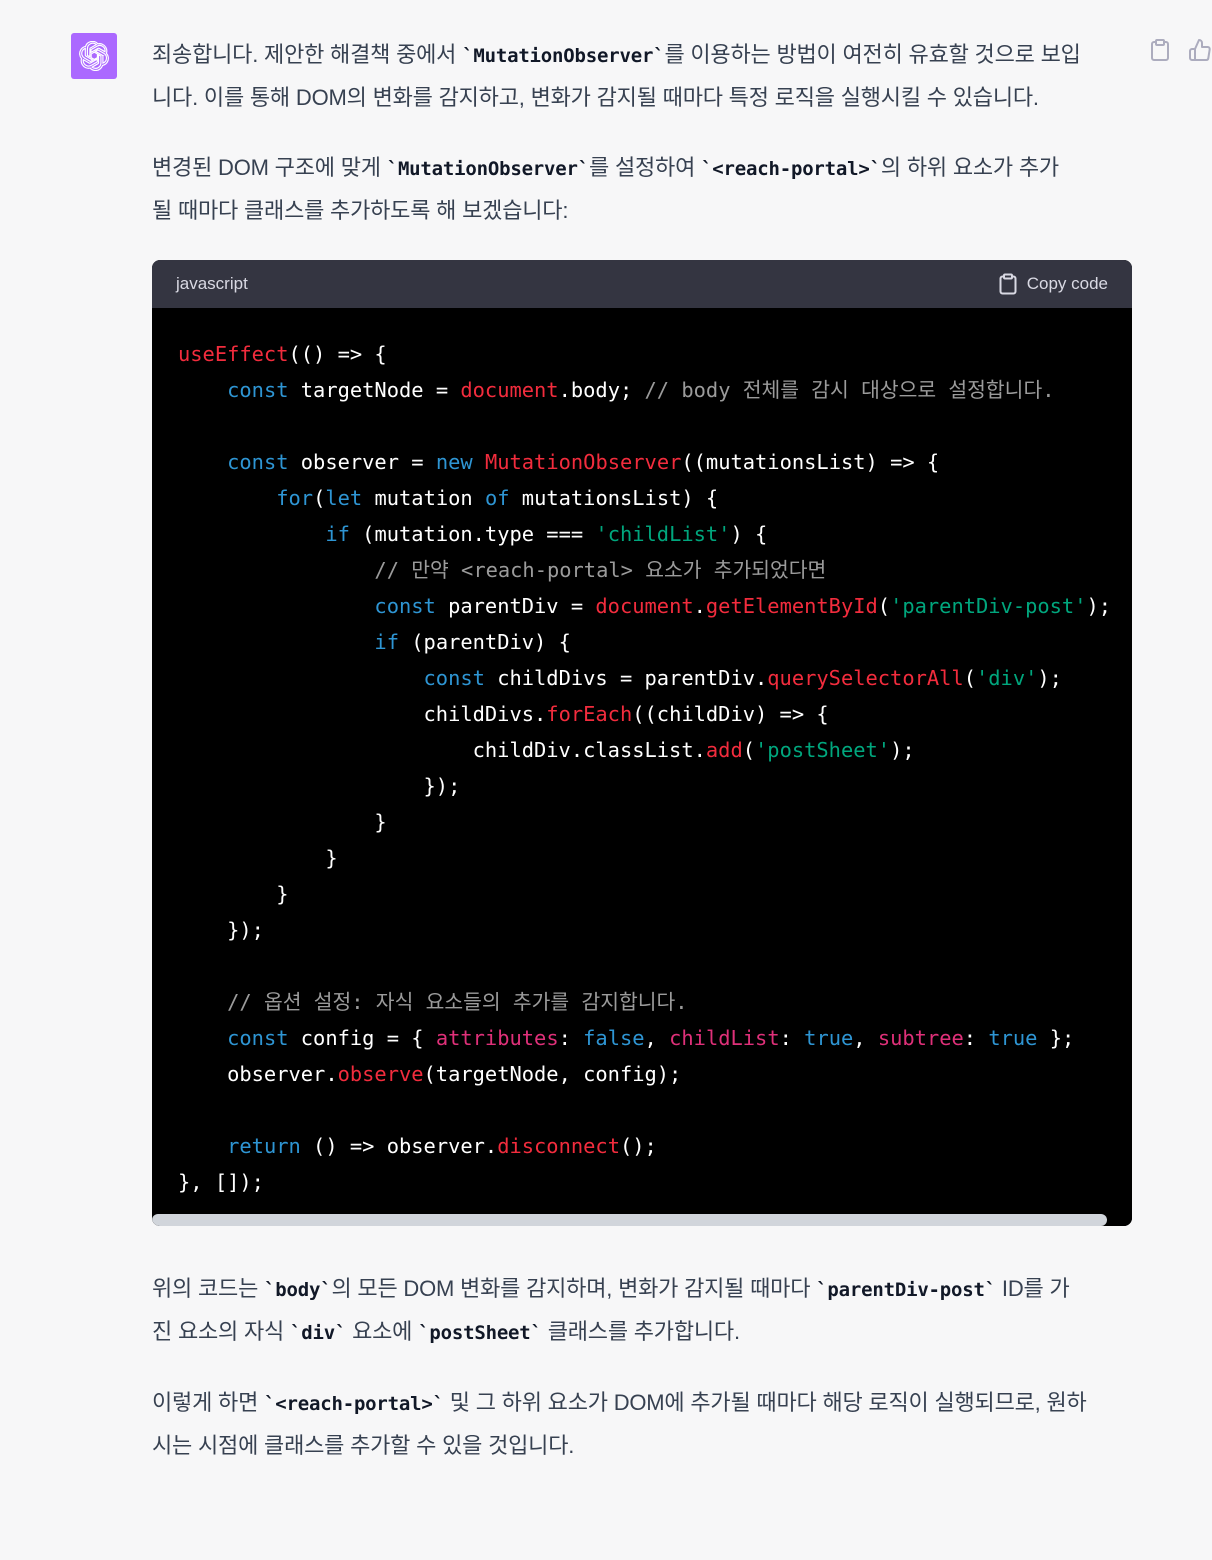  I want to click on code-token: let, so click(344, 498).